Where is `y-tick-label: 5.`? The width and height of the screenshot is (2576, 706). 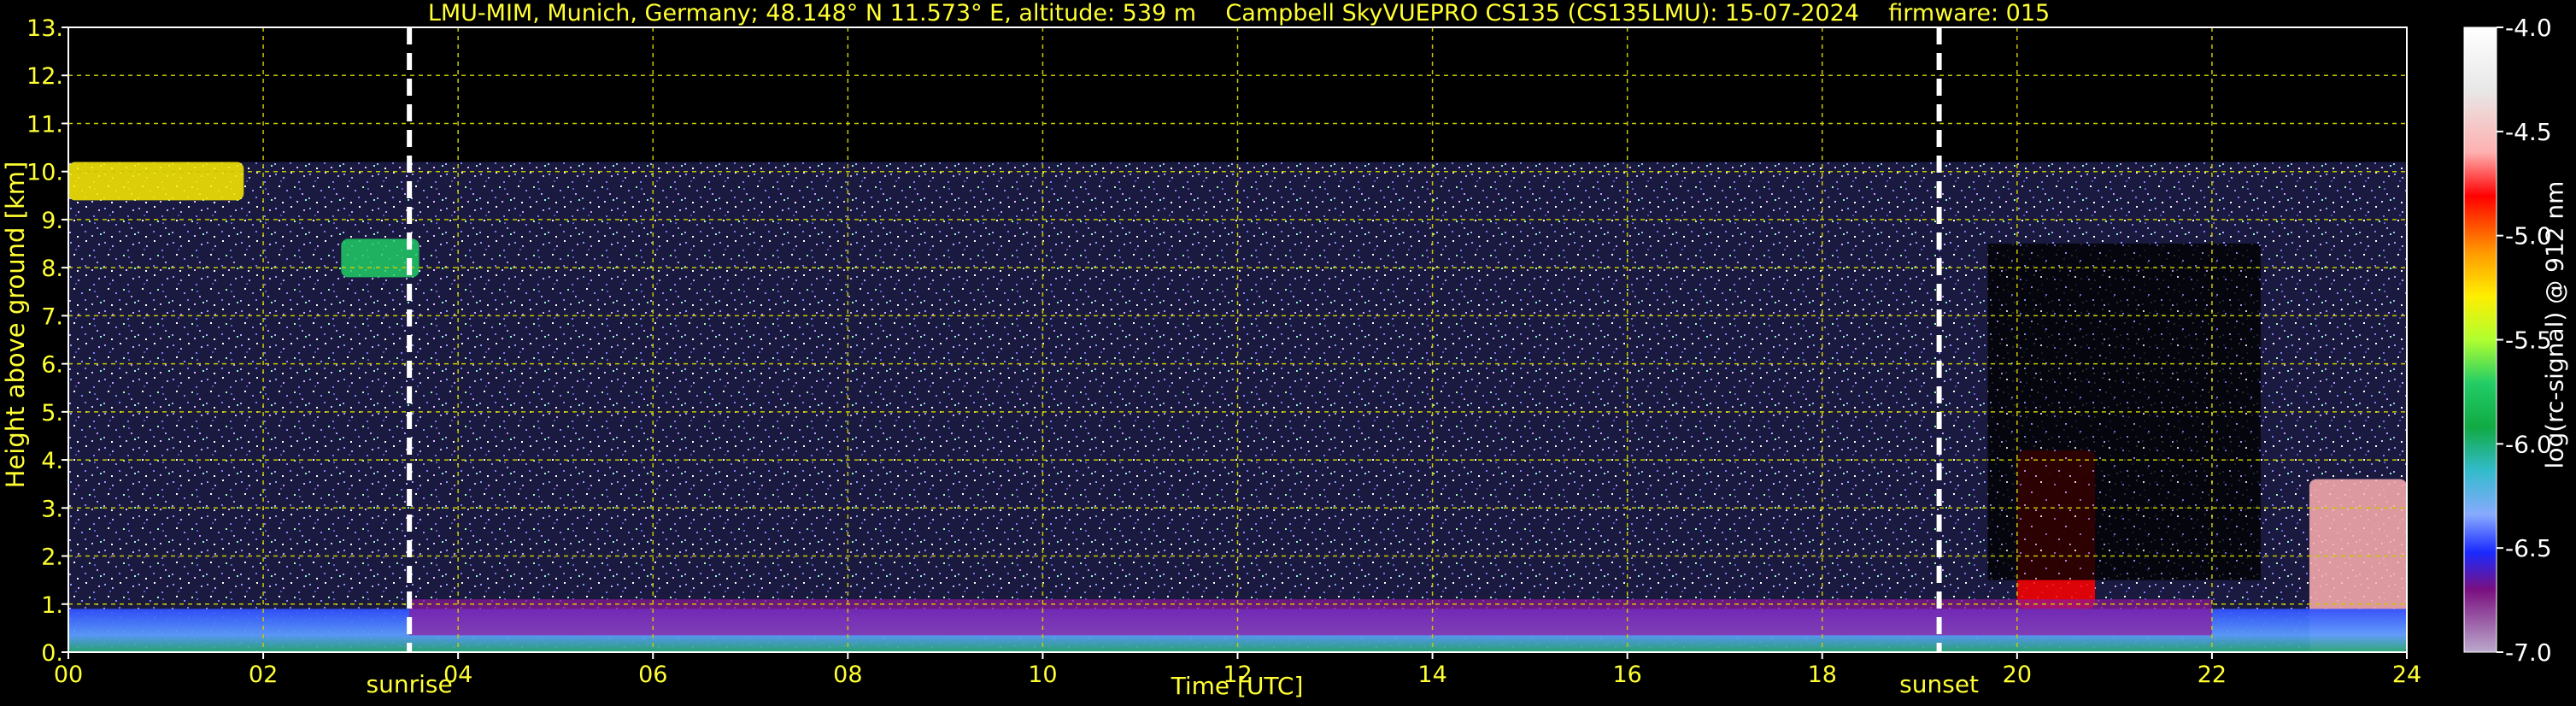 y-tick-label: 5. is located at coordinates (52, 413).